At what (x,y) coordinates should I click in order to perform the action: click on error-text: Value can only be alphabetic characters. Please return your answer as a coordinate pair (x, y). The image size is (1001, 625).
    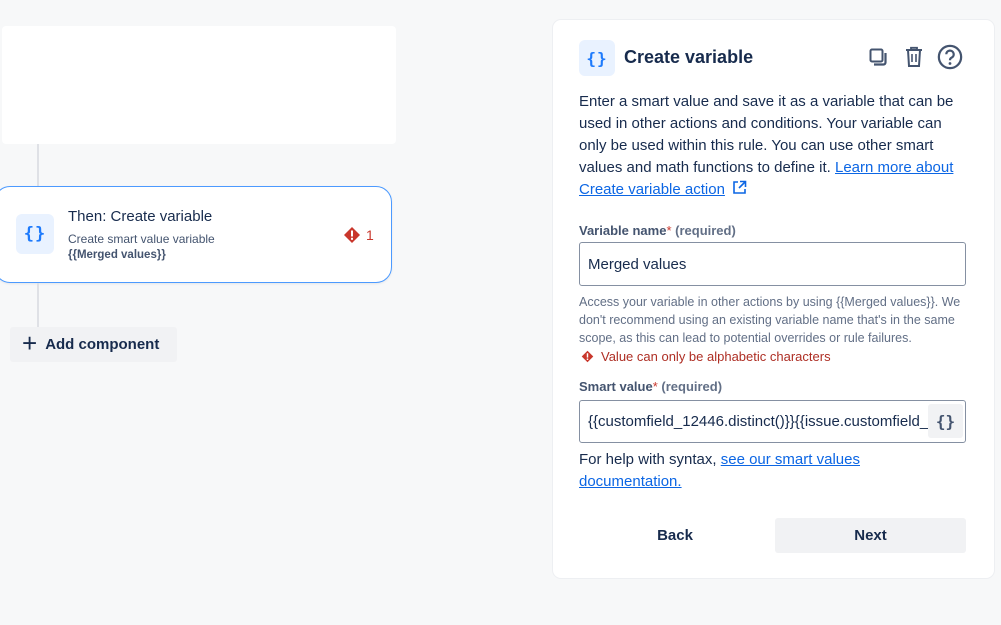
    Looking at the image, I should click on (716, 356).